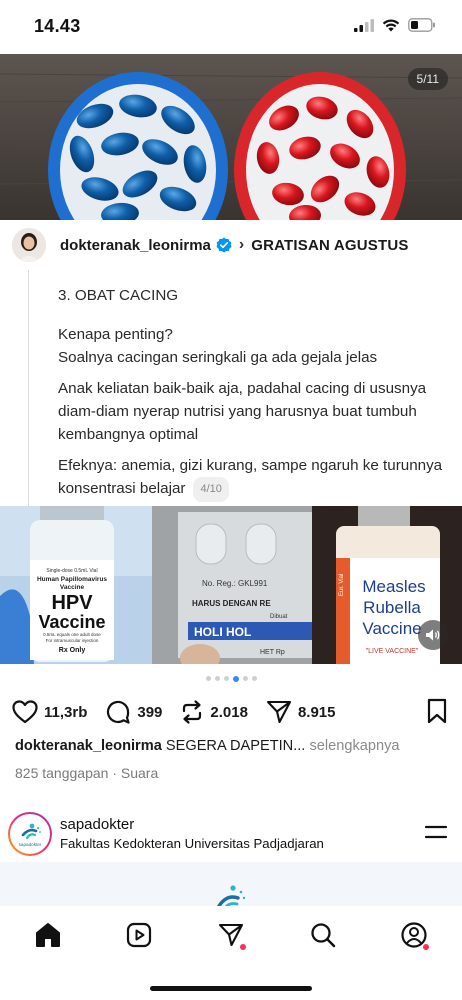 Image resolution: width=462 pixels, height=1000 pixels. What do you see at coordinates (66, 712) in the screenshot?
I see `likes-count: 11,3rb` at bounding box center [66, 712].